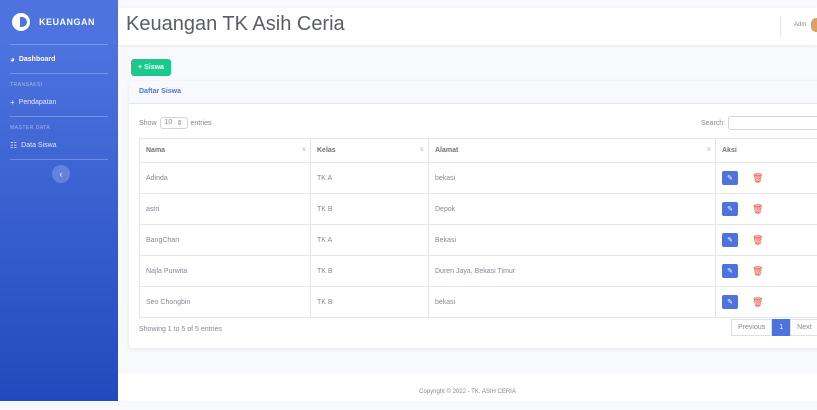 The image size is (817, 410). Describe the element at coordinates (59, 145) in the screenshot. I see `sidebar-item-data-siswa: ☷ Data Siswa` at that location.